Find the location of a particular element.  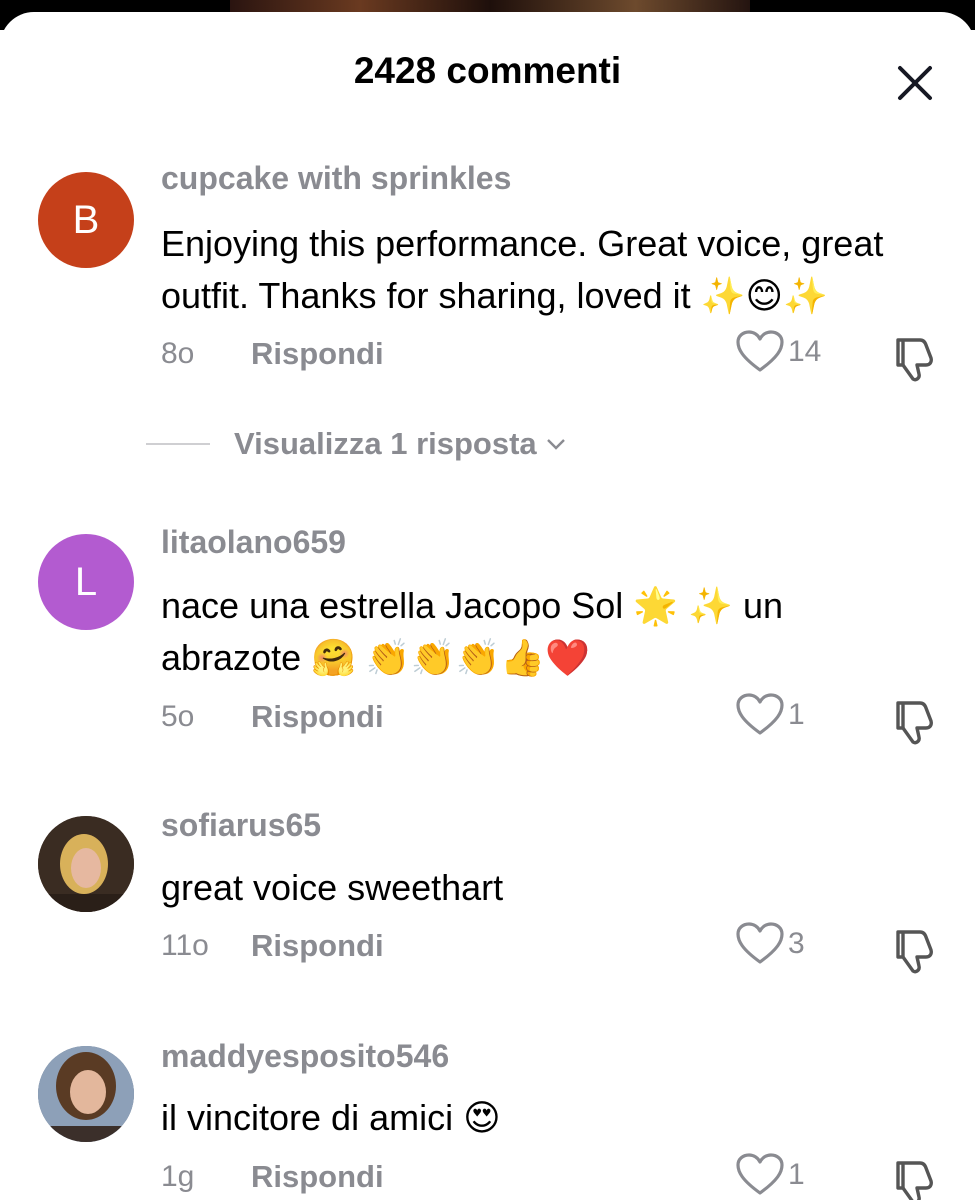

view-replies-button: Visualizza 1 risposta is located at coordinates (356, 444).